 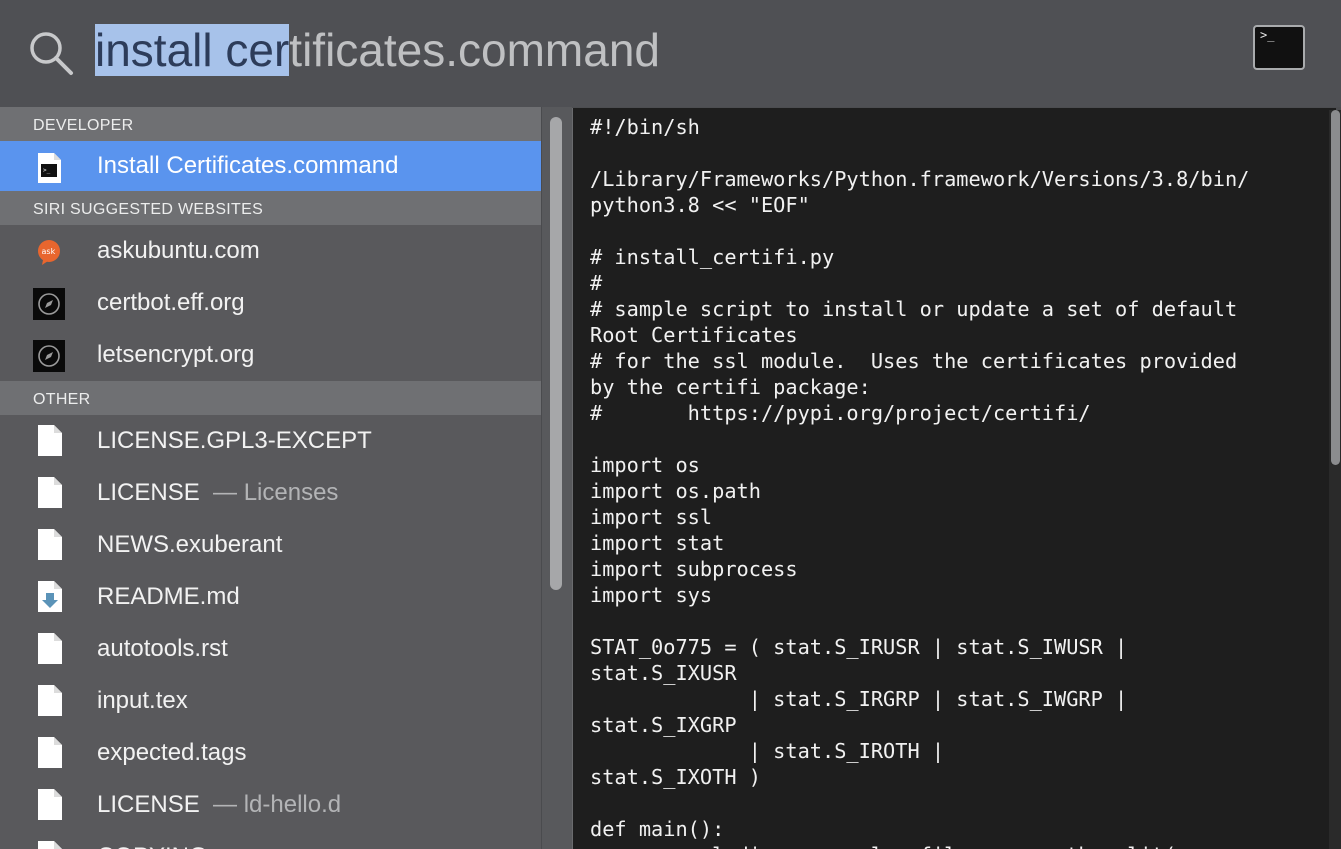 I want to click on result-item-sublabel: — ld-hello.d, so click(x=270, y=804).